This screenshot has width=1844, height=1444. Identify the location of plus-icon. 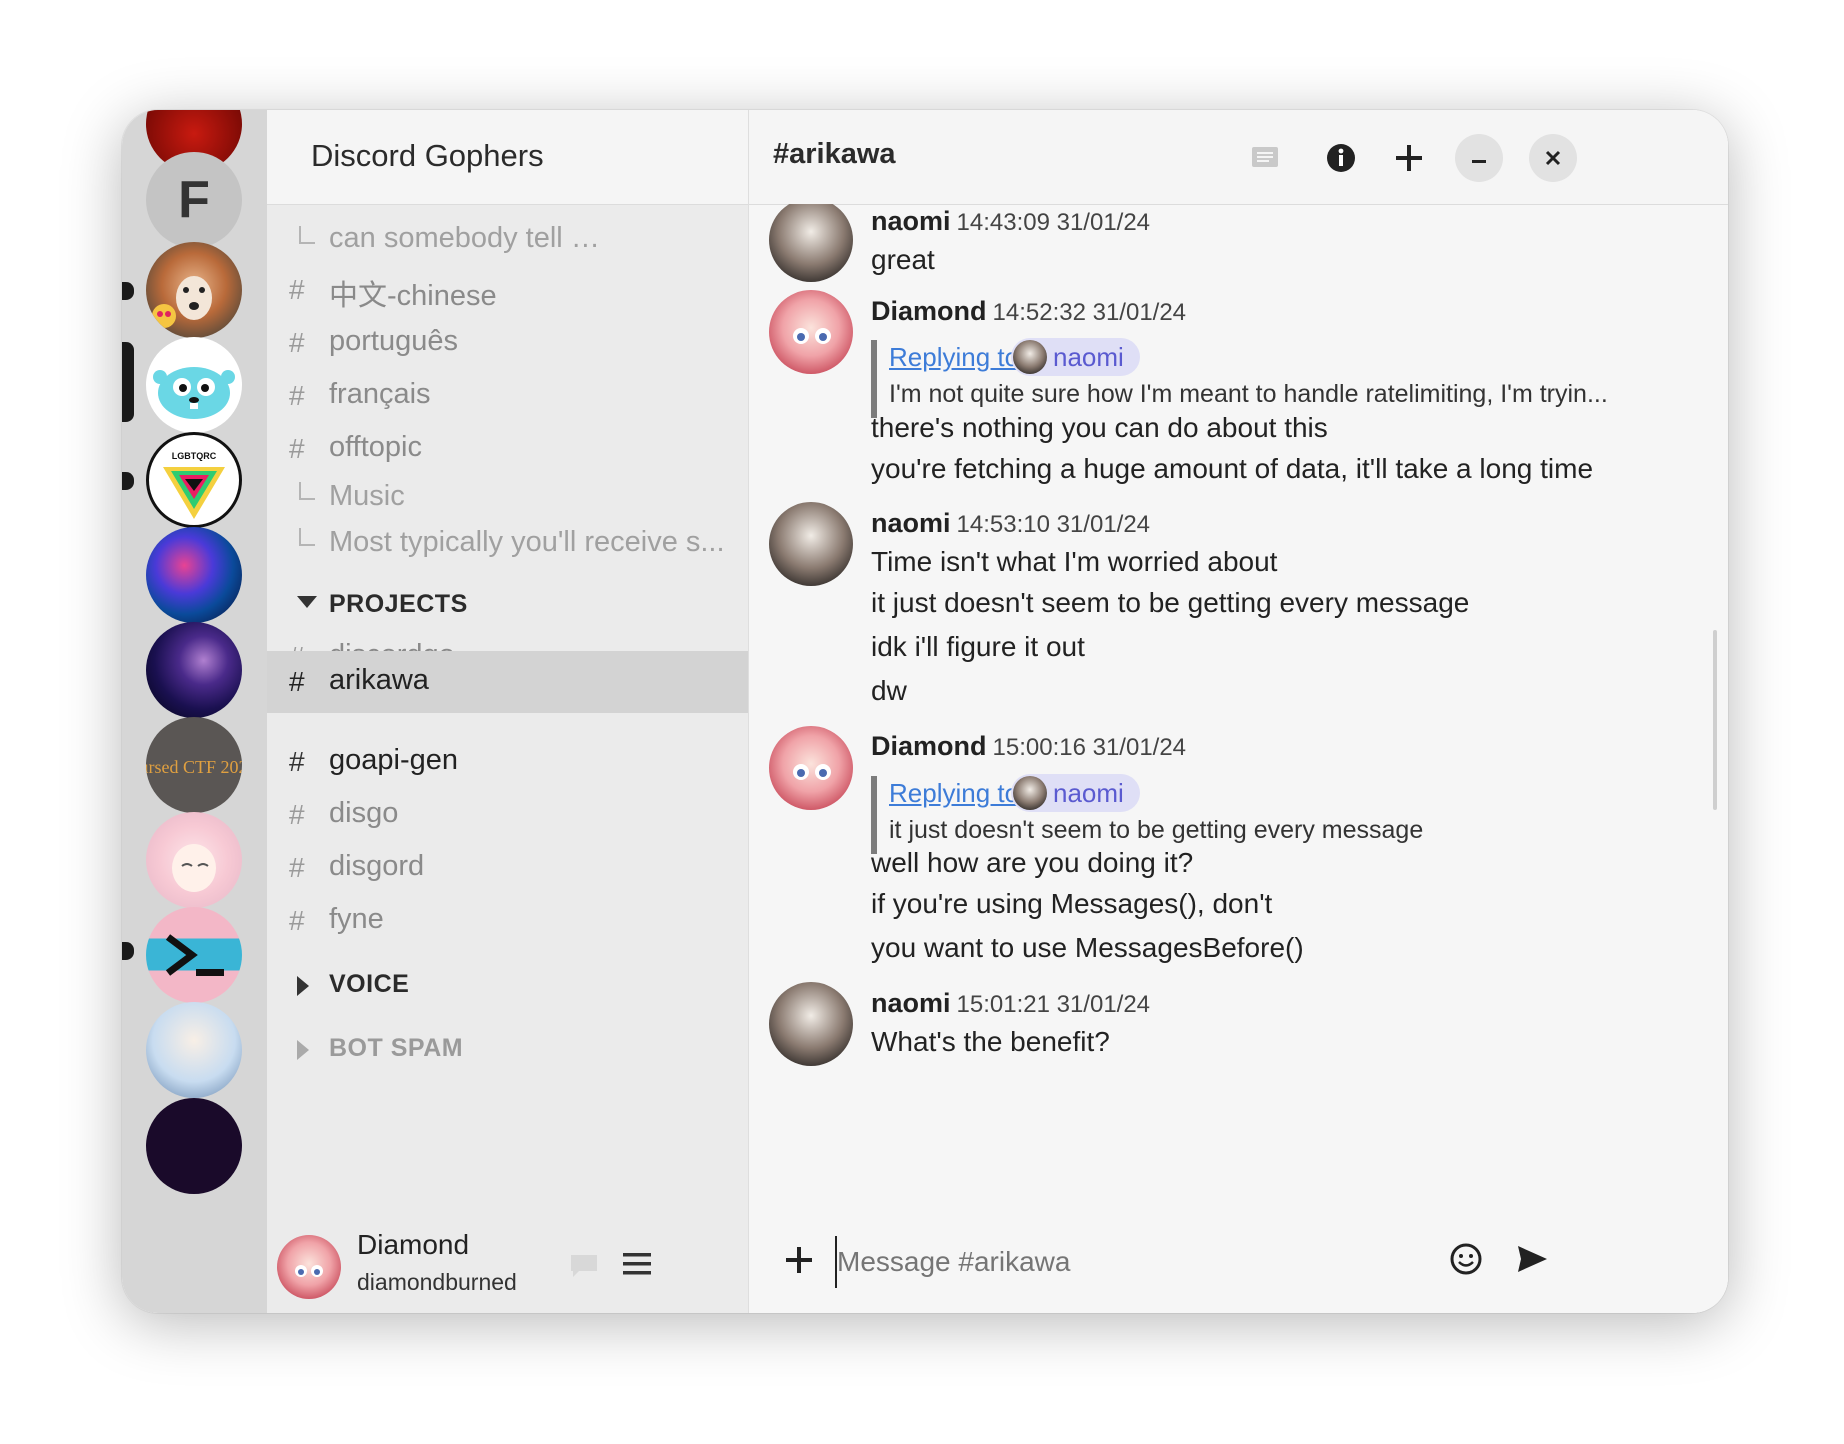
(1409, 158).